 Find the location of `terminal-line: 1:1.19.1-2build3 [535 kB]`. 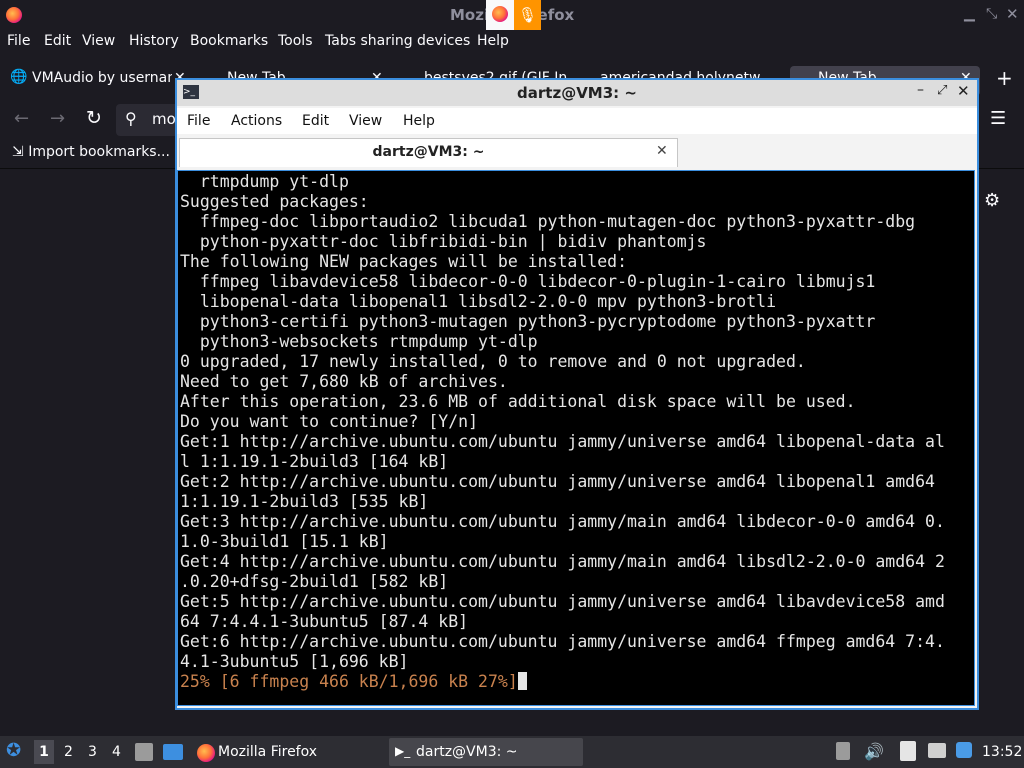

terminal-line: 1:1.19.1-2build3 [535 kB] is located at coordinates (304, 501).